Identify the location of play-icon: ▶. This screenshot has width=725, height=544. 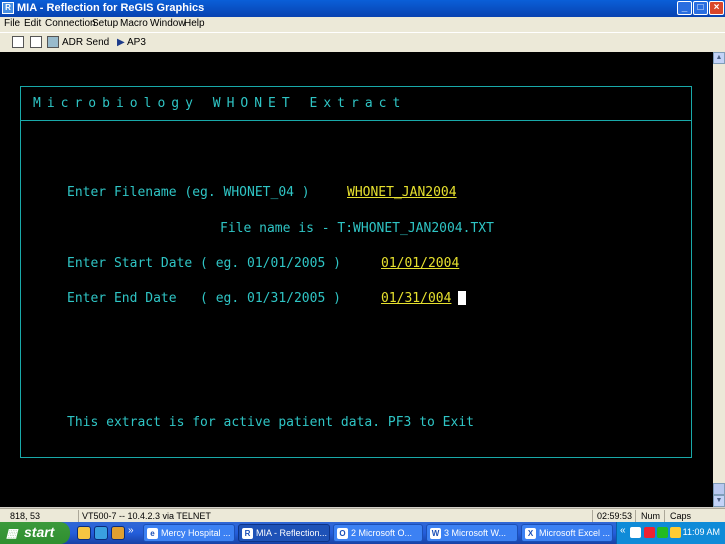
(121, 42).